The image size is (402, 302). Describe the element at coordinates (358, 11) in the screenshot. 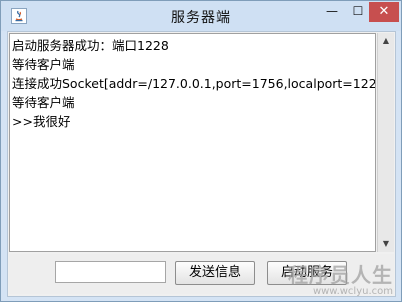

I see `maximize-button: ☐` at that location.